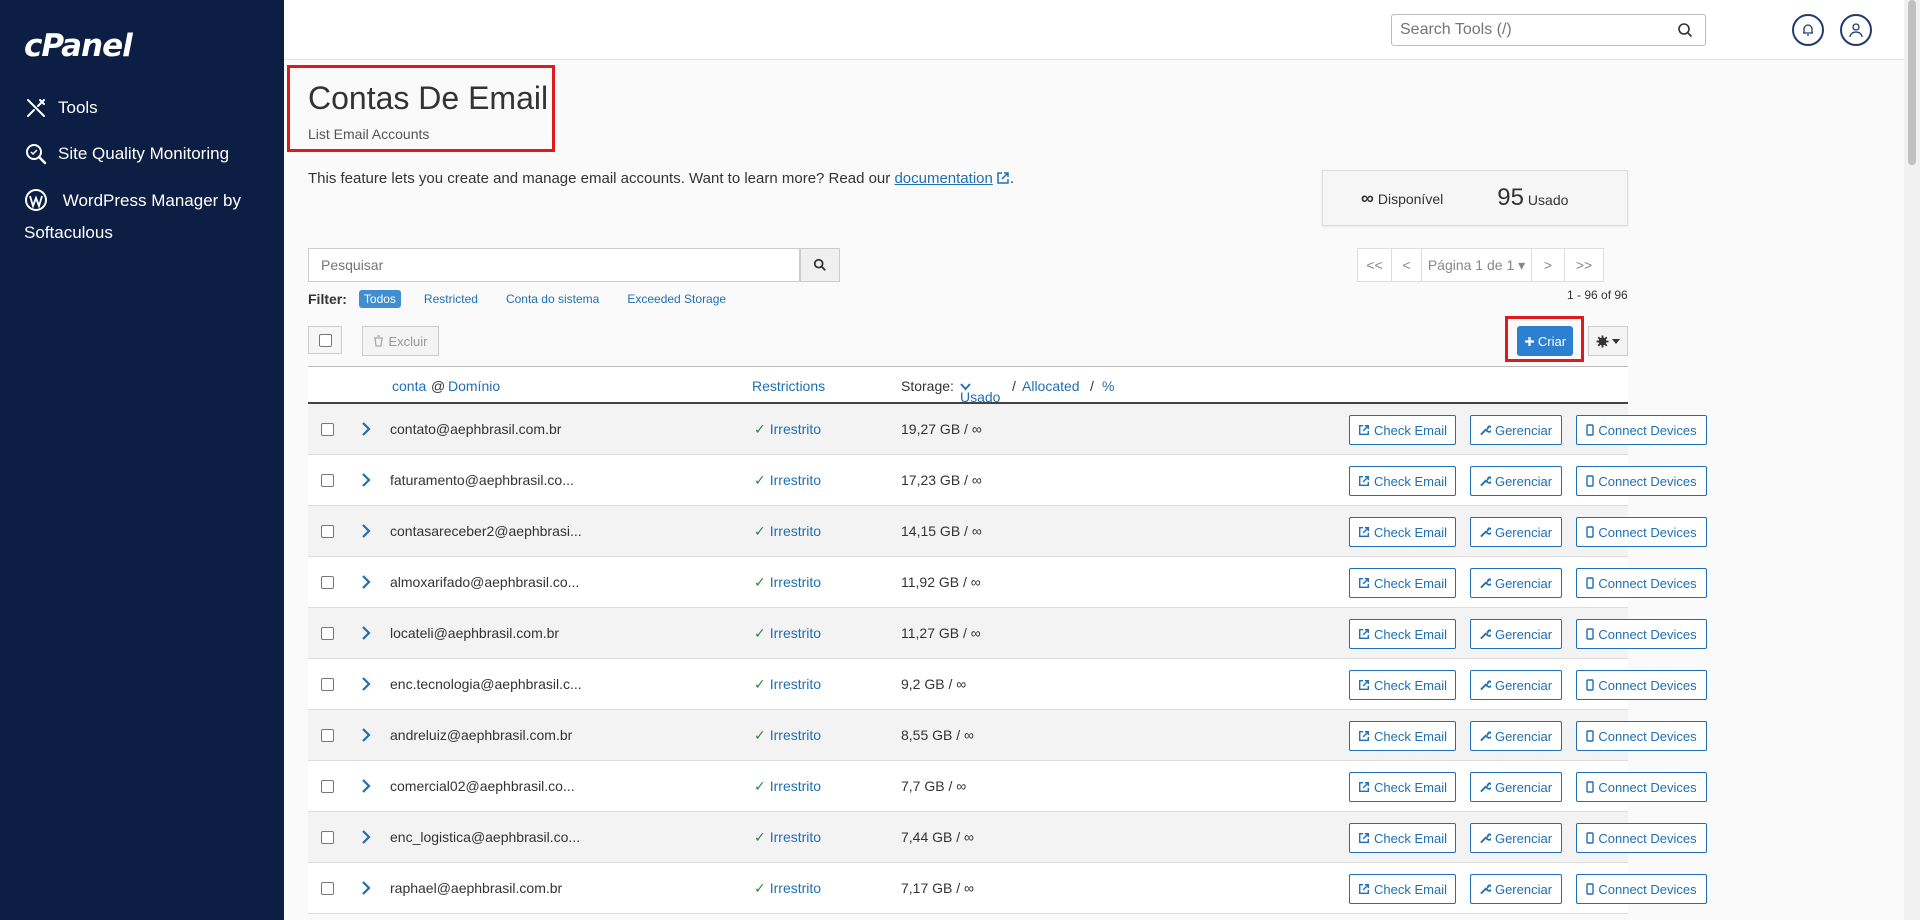 Image resolution: width=1920 pixels, height=920 pixels. Describe the element at coordinates (149, 154) in the screenshot. I see `sidebar-item-site-quality: Site Quality Monitoring` at that location.